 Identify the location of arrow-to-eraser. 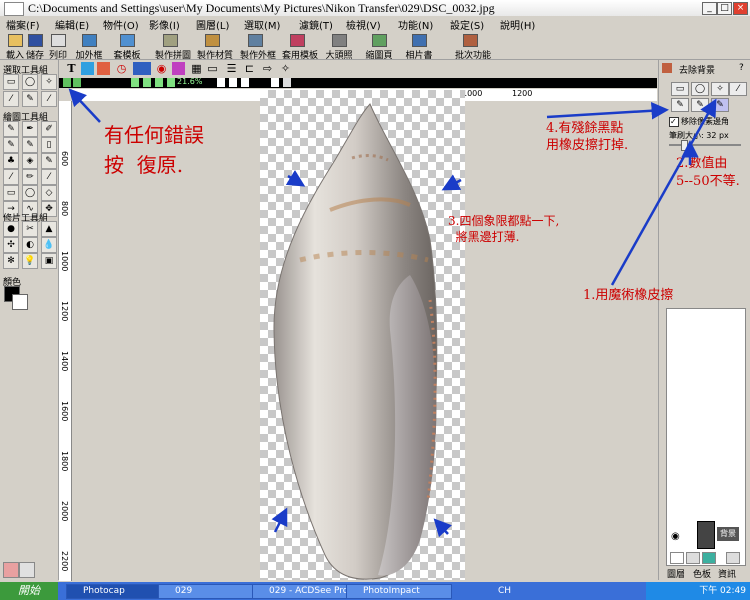
(607, 111).